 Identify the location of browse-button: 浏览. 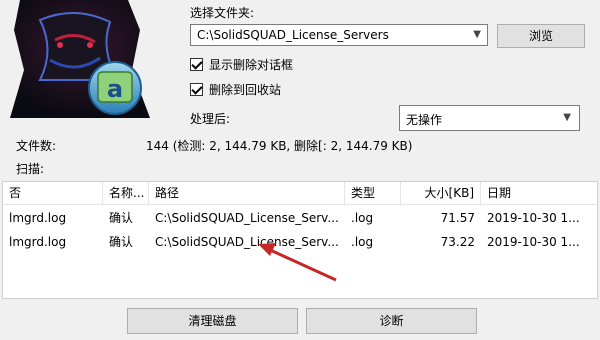
(541, 36).